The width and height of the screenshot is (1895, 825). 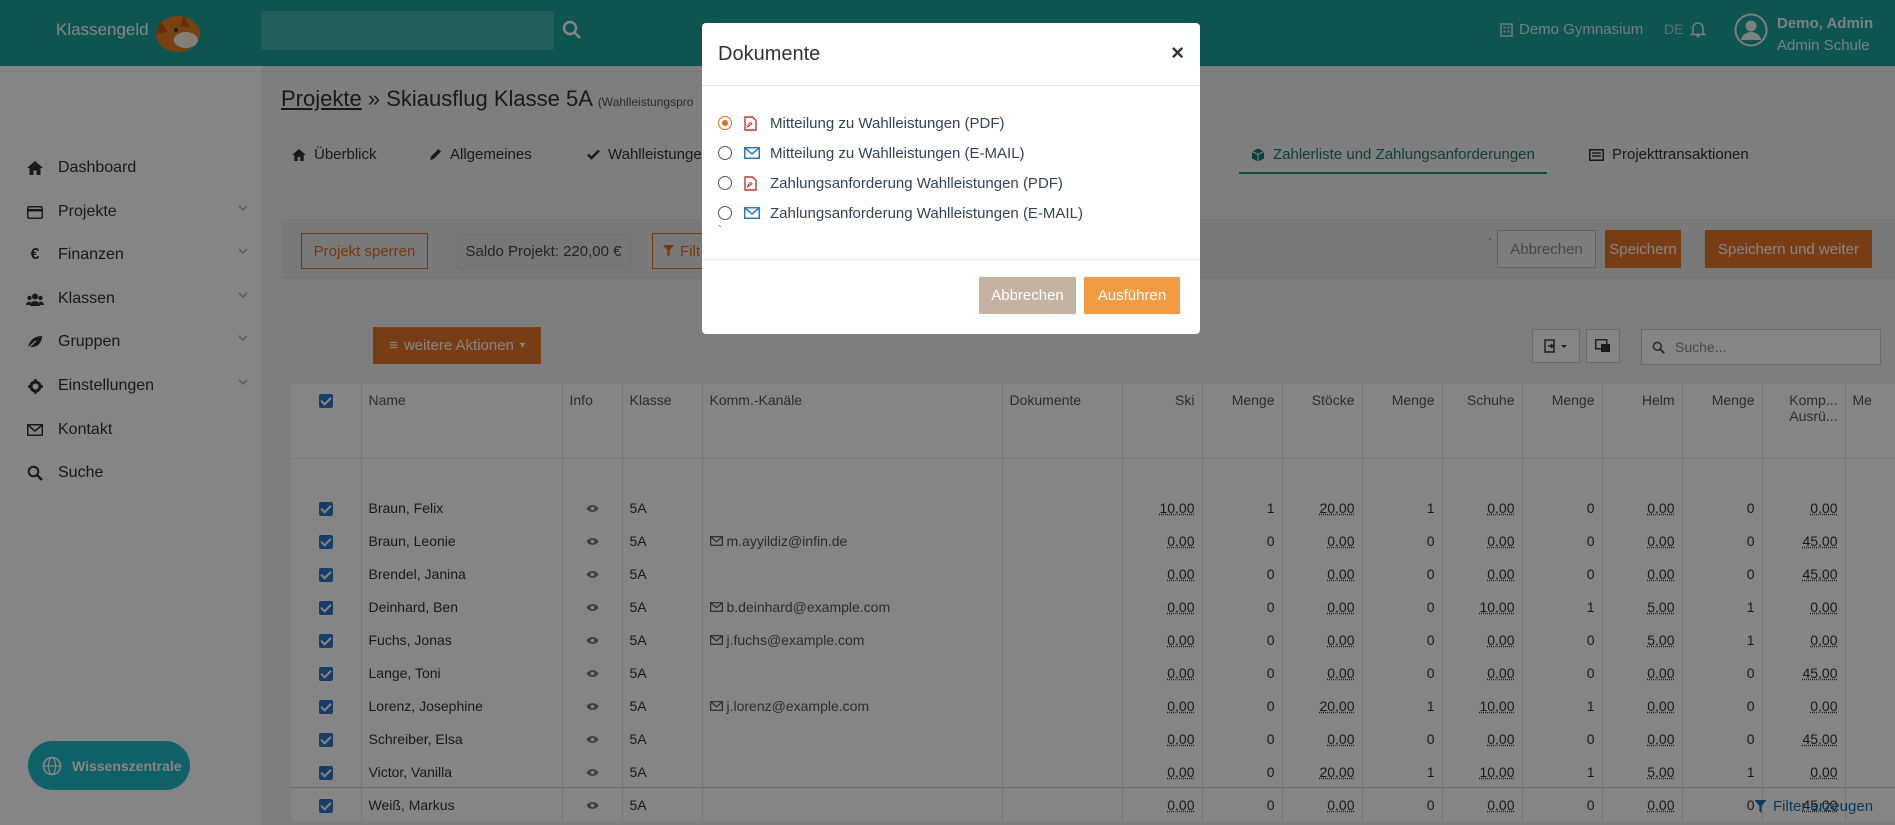 I want to click on modal-cancel-button: Abbrechen, so click(x=1027, y=295).